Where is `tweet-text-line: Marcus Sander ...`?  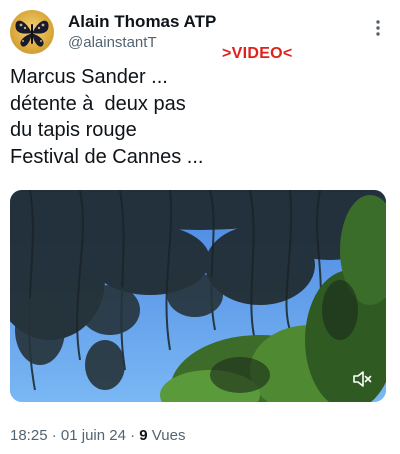 tweet-text-line: Marcus Sander ... is located at coordinates (89, 77).